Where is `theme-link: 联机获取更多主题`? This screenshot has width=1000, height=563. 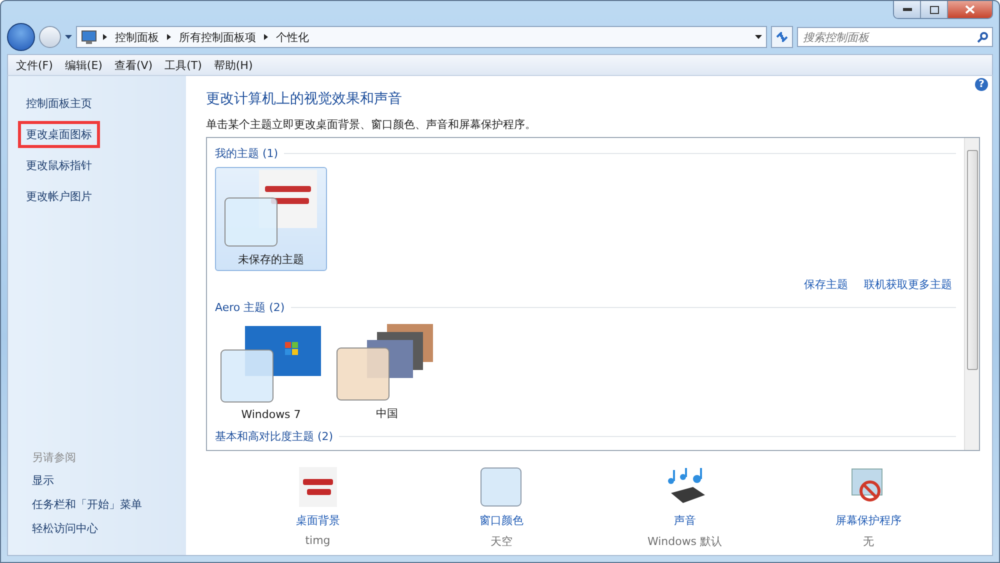
theme-link: 联机获取更多主题 is located at coordinates (908, 284).